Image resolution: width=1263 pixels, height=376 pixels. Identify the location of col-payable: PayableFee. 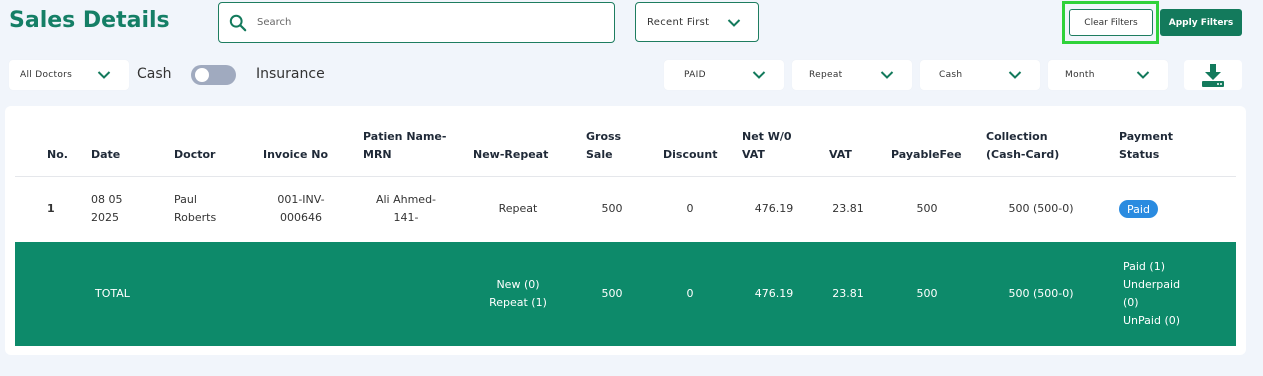
(926, 154).